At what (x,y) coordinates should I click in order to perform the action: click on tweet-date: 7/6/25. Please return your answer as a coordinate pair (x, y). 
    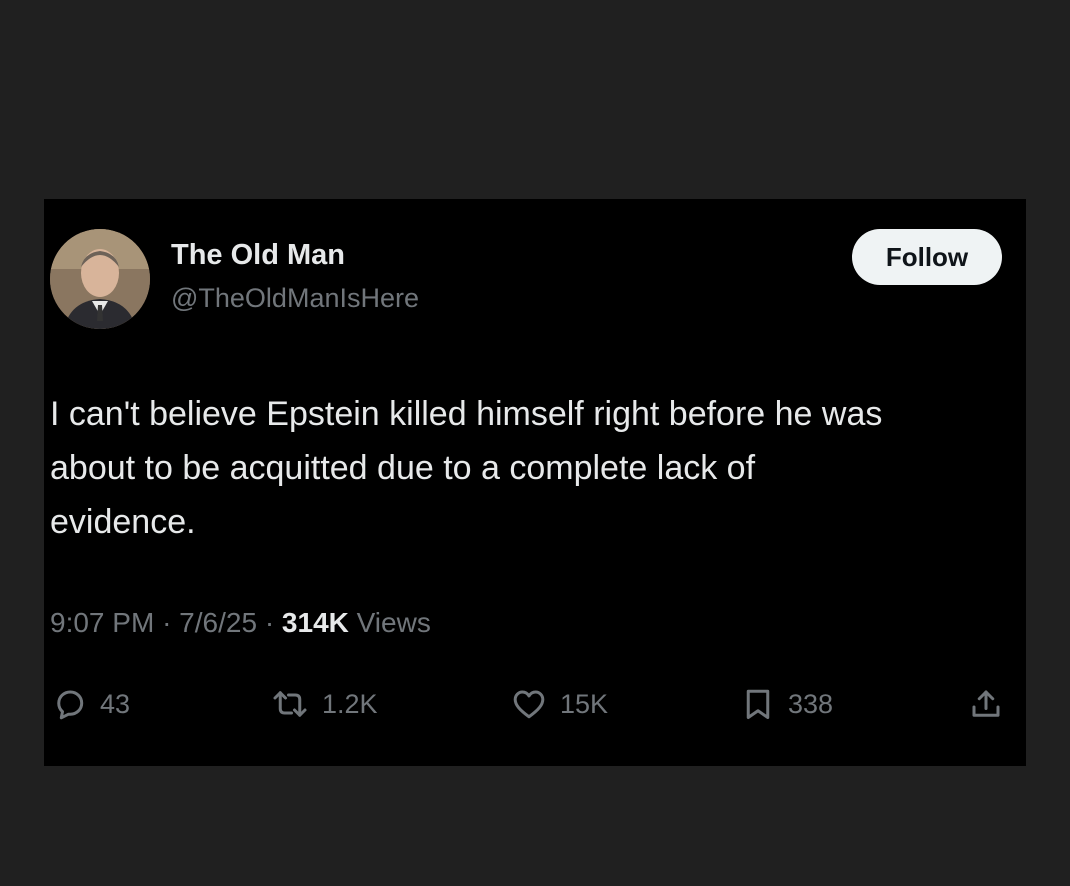
    Looking at the image, I should click on (218, 622).